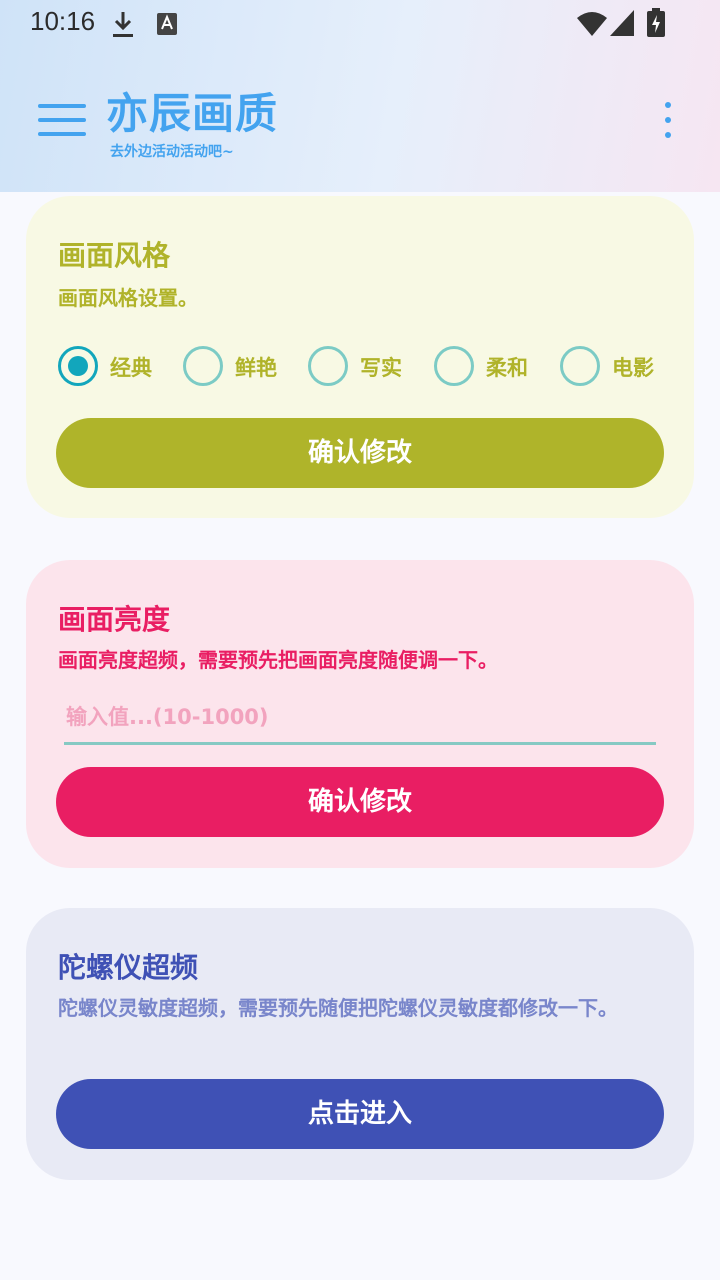 This screenshot has width=720, height=1280. What do you see at coordinates (668, 120) in the screenshot?
I see `more-options-icon` at bounding box center [668, 120].